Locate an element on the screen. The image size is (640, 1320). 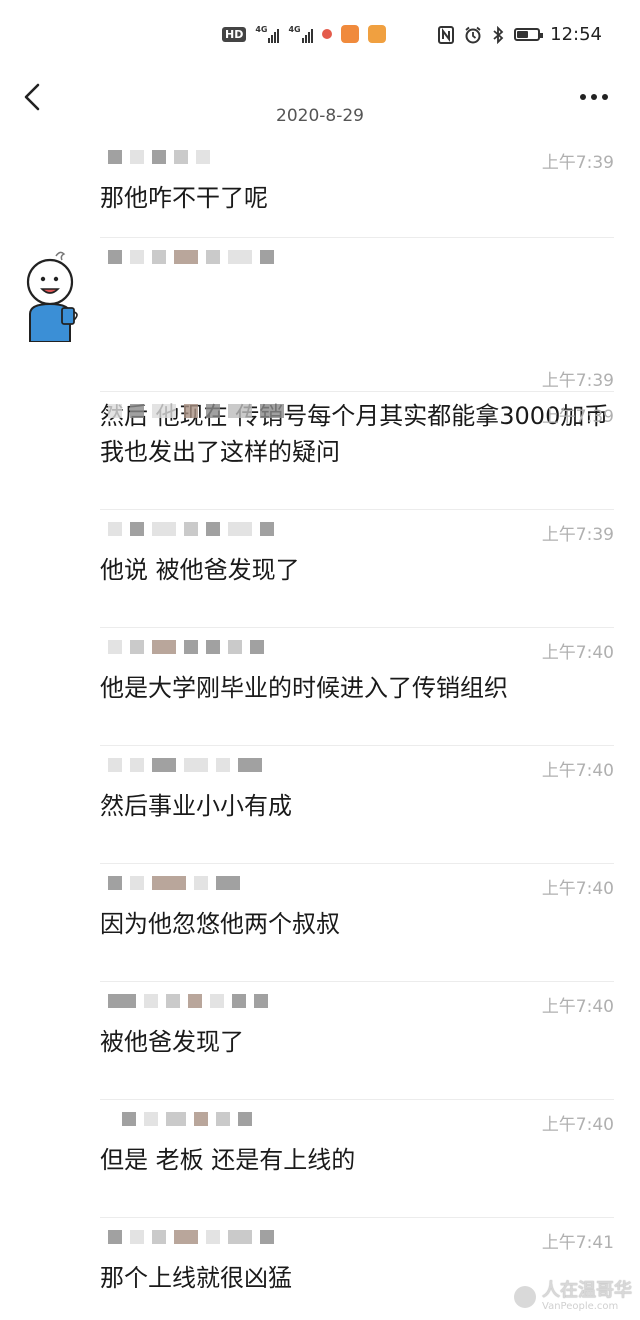
watermark-main: 人在温哥华 is located at coordinates (587, 1290).